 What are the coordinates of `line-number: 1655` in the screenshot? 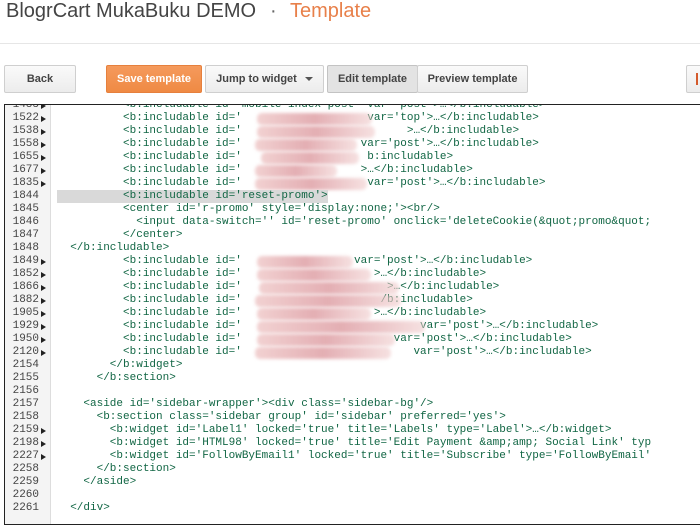 It's located at (25, 157).